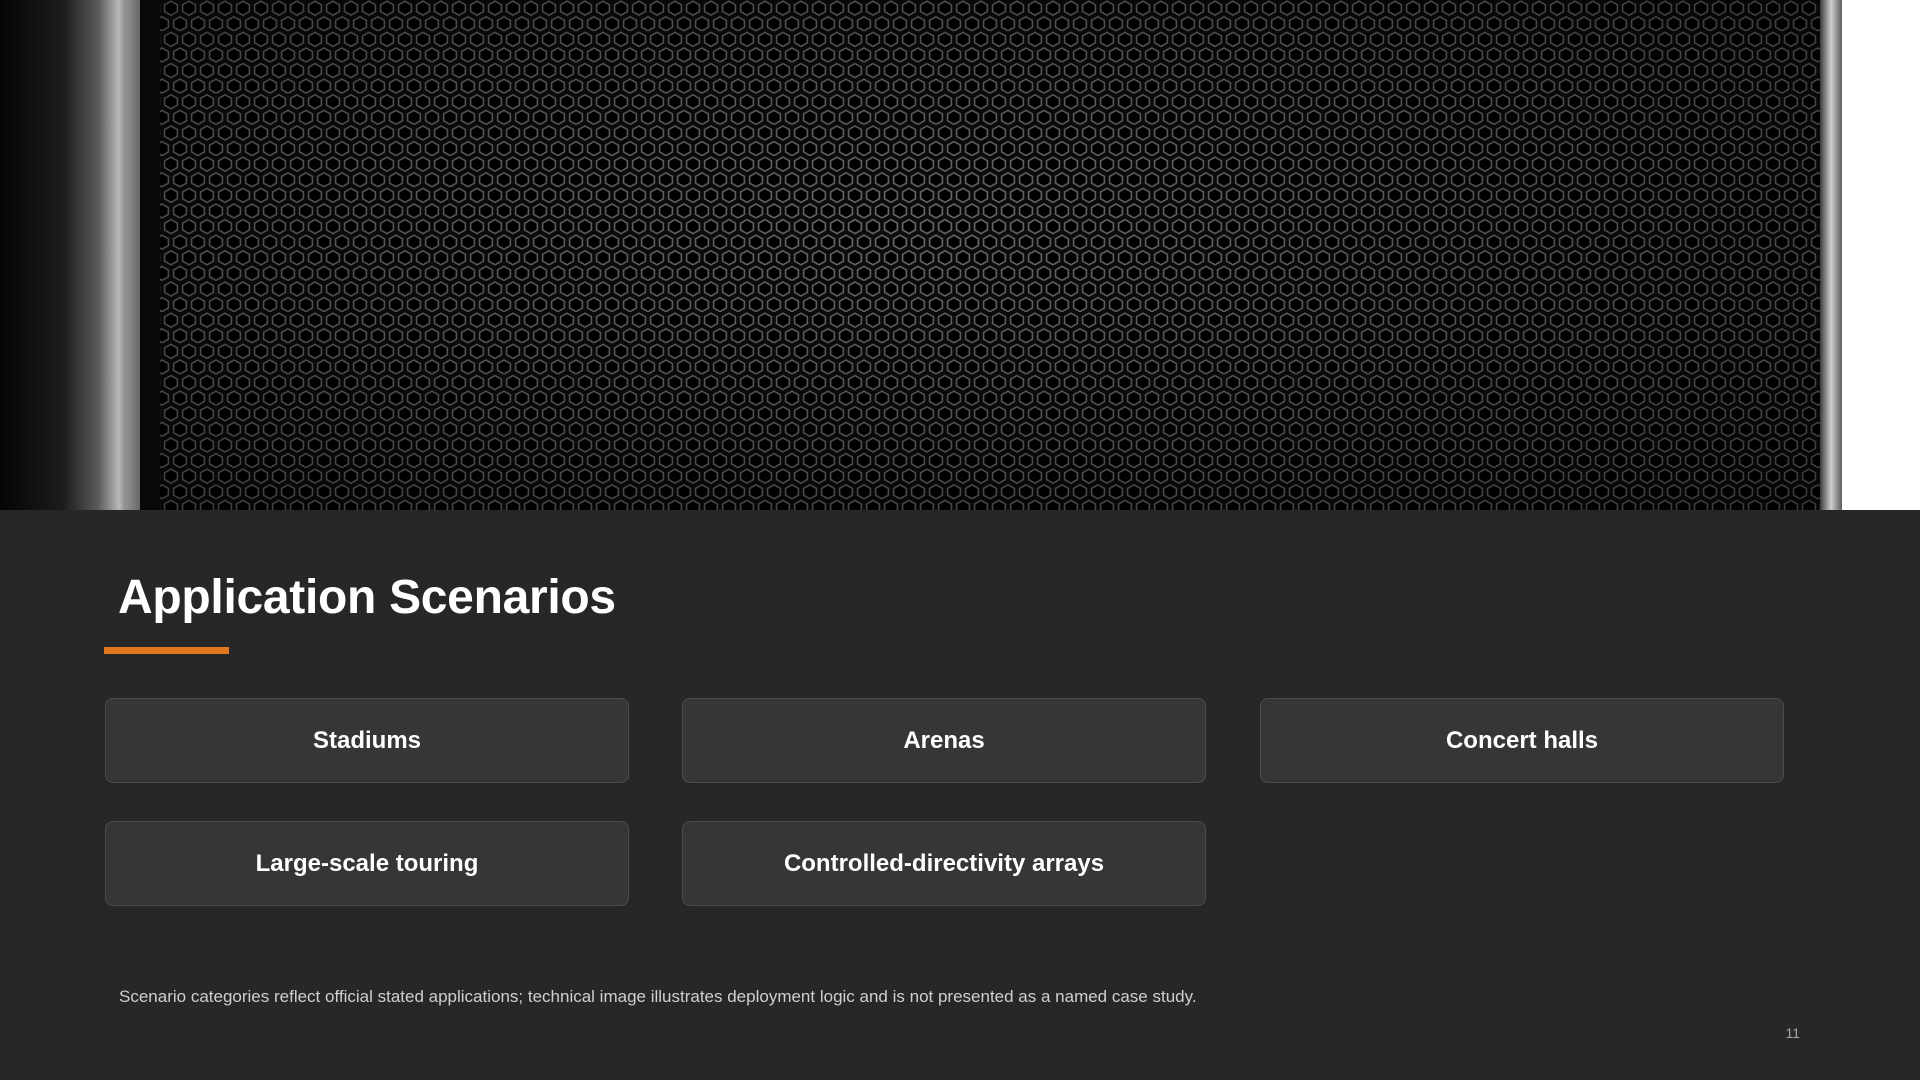  I want to click on slide-title: Application Scenarios, so click(367, 597).